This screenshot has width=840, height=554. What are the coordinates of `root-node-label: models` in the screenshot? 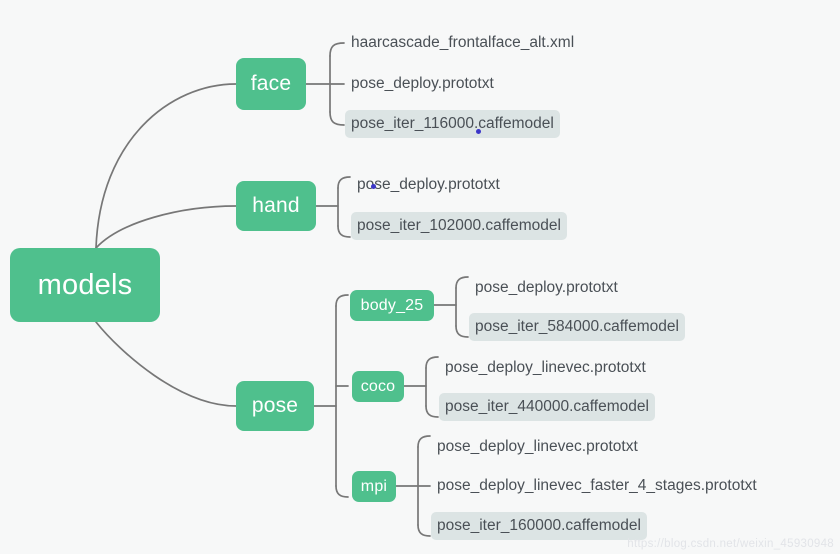 It's located at (85, 284).